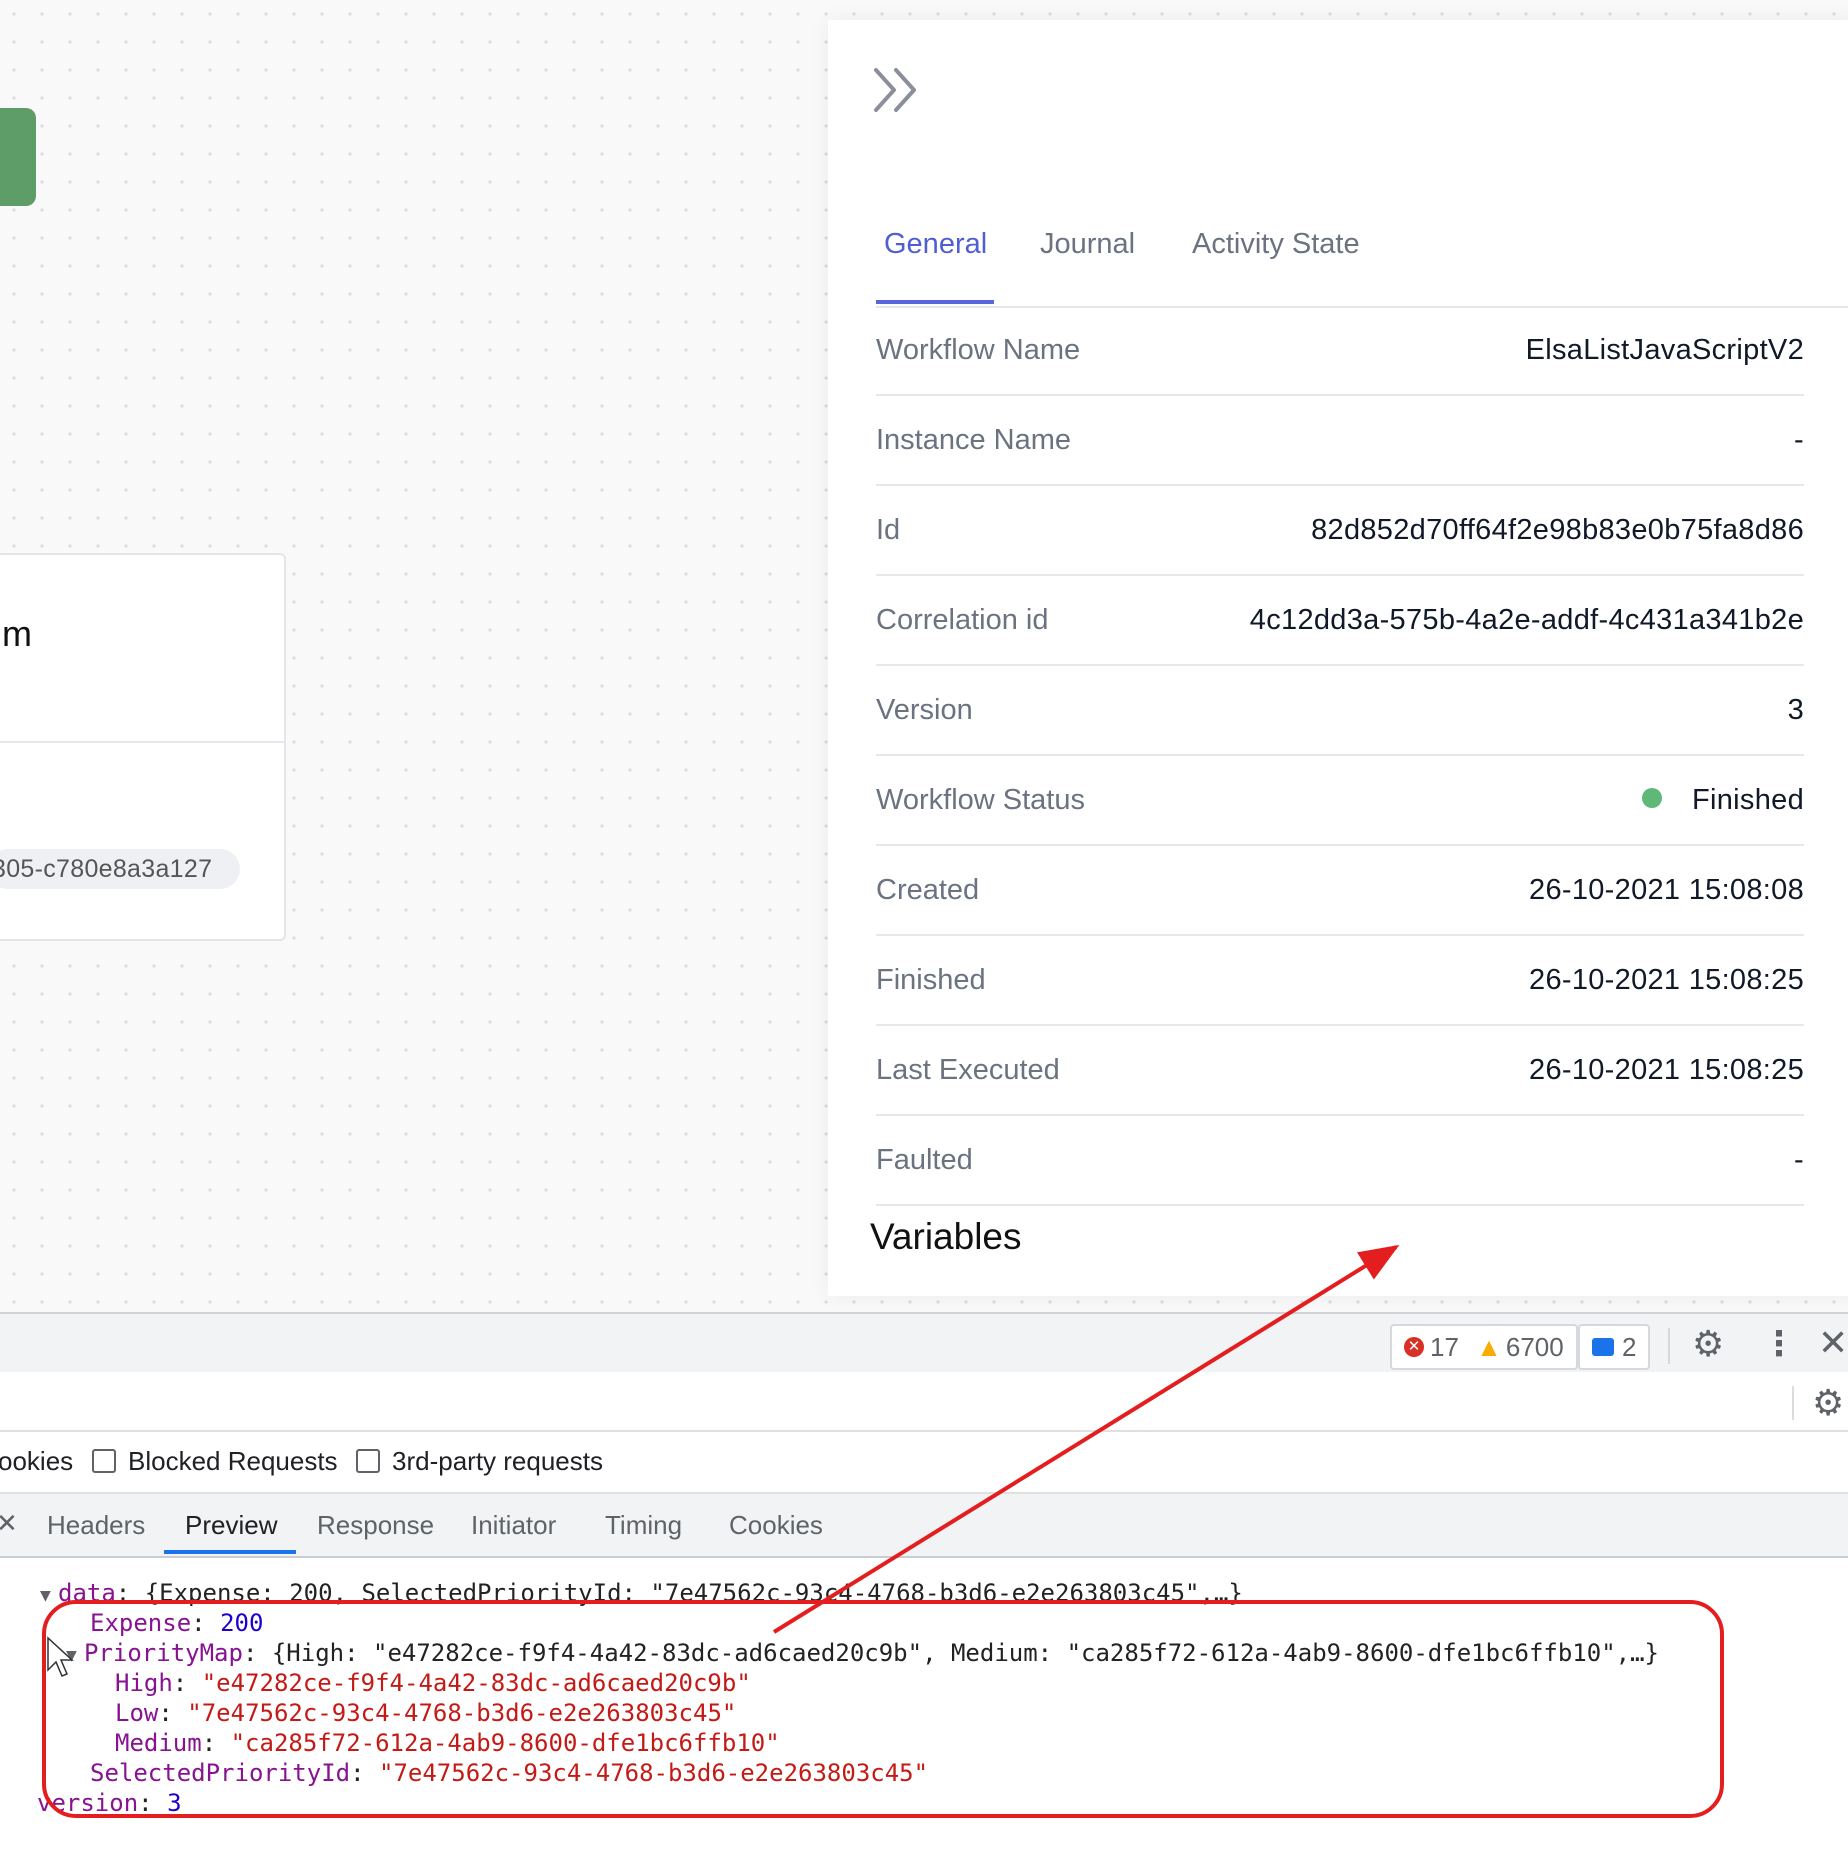  I want to click on network-toolbar: ⚙, so click(924, 1402).